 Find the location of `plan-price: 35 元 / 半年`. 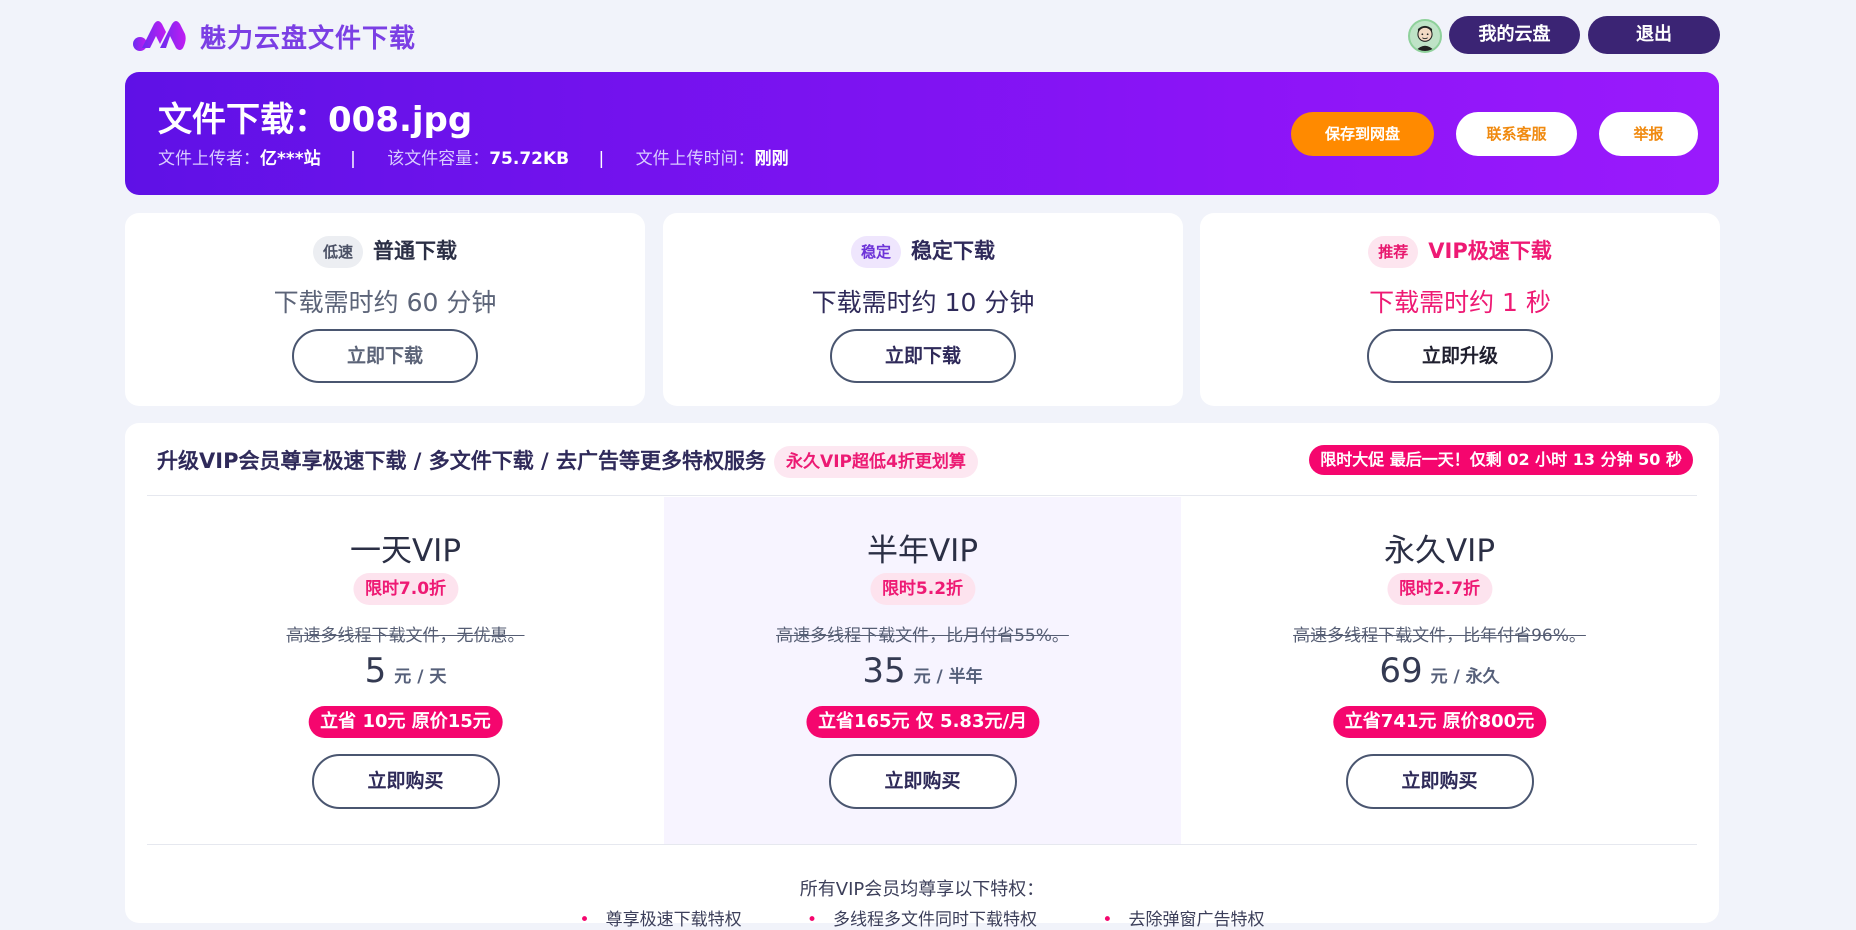

plan-price: 35 元 / 半年 is located at coordinates (922, 671).